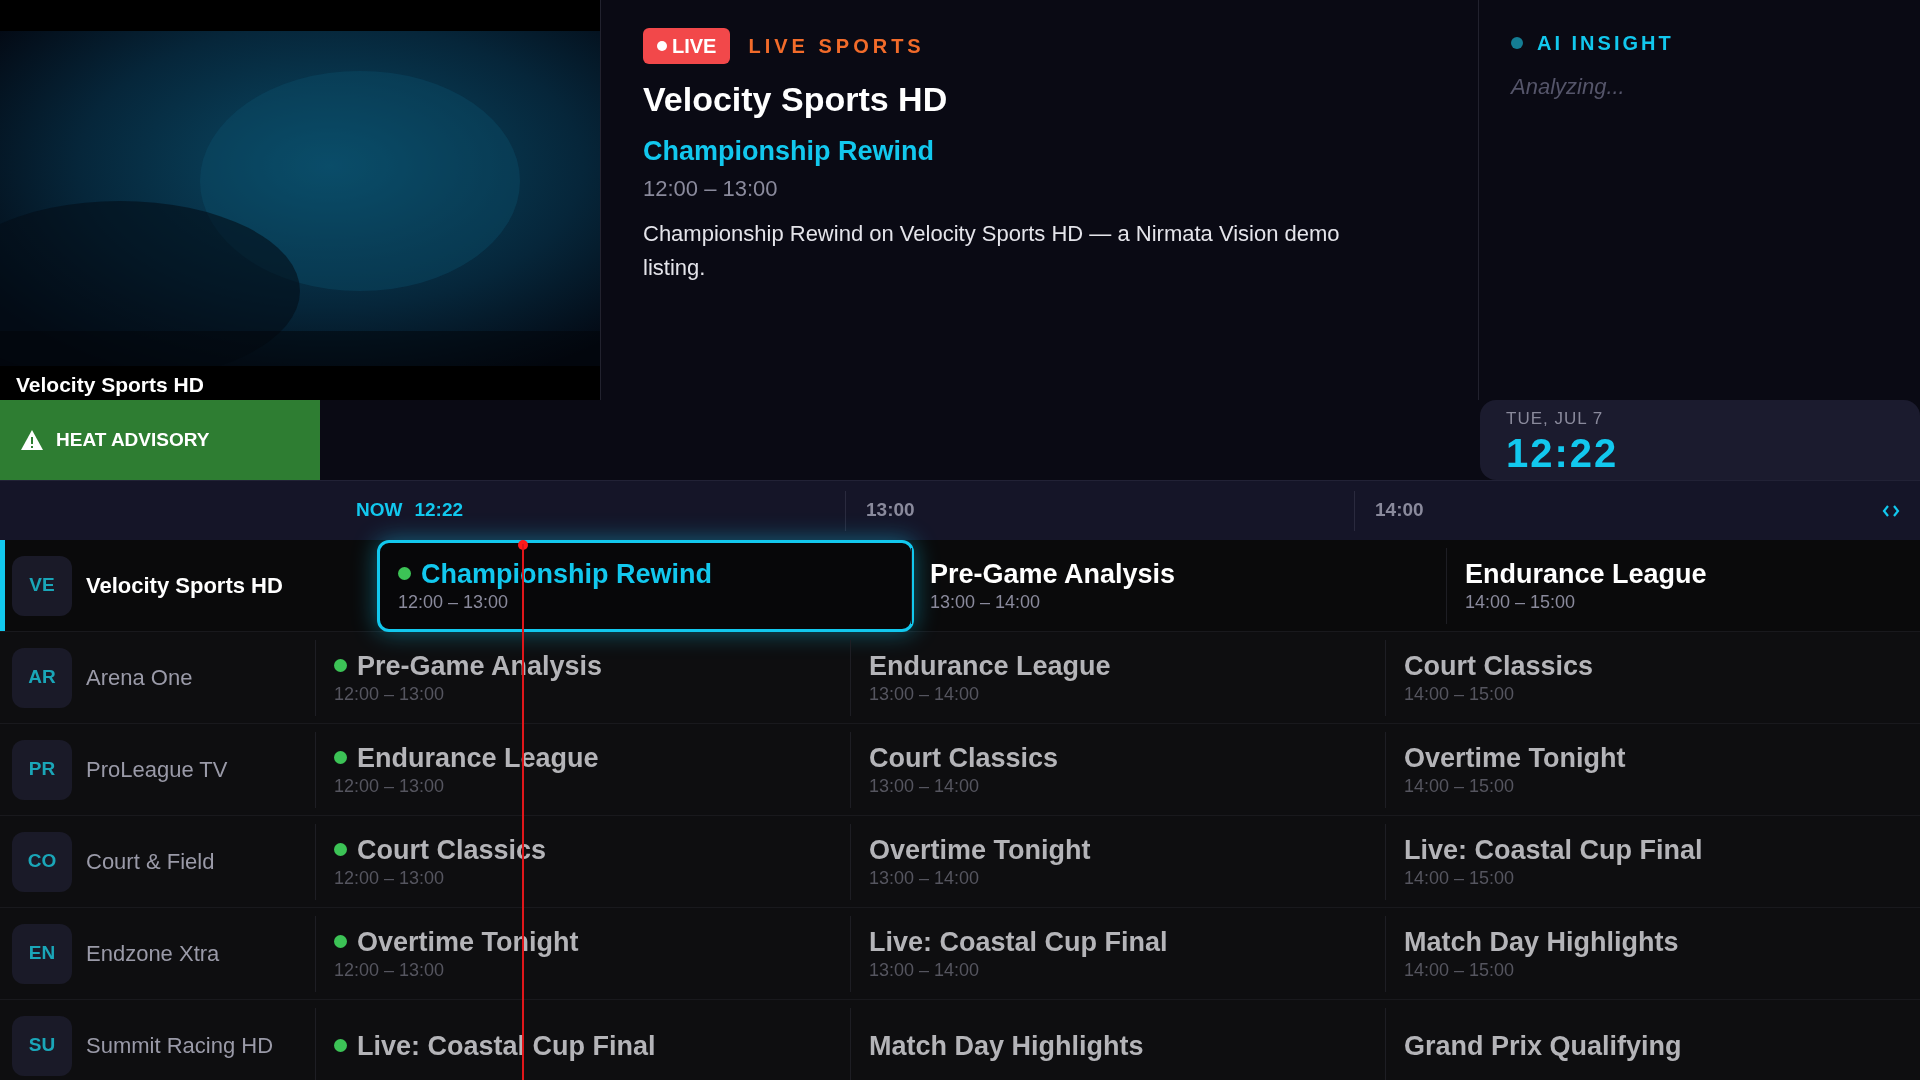 This screenshot has width=1920, height=1080. I want to click on channel-name: Court & Field, so click(150, 862).